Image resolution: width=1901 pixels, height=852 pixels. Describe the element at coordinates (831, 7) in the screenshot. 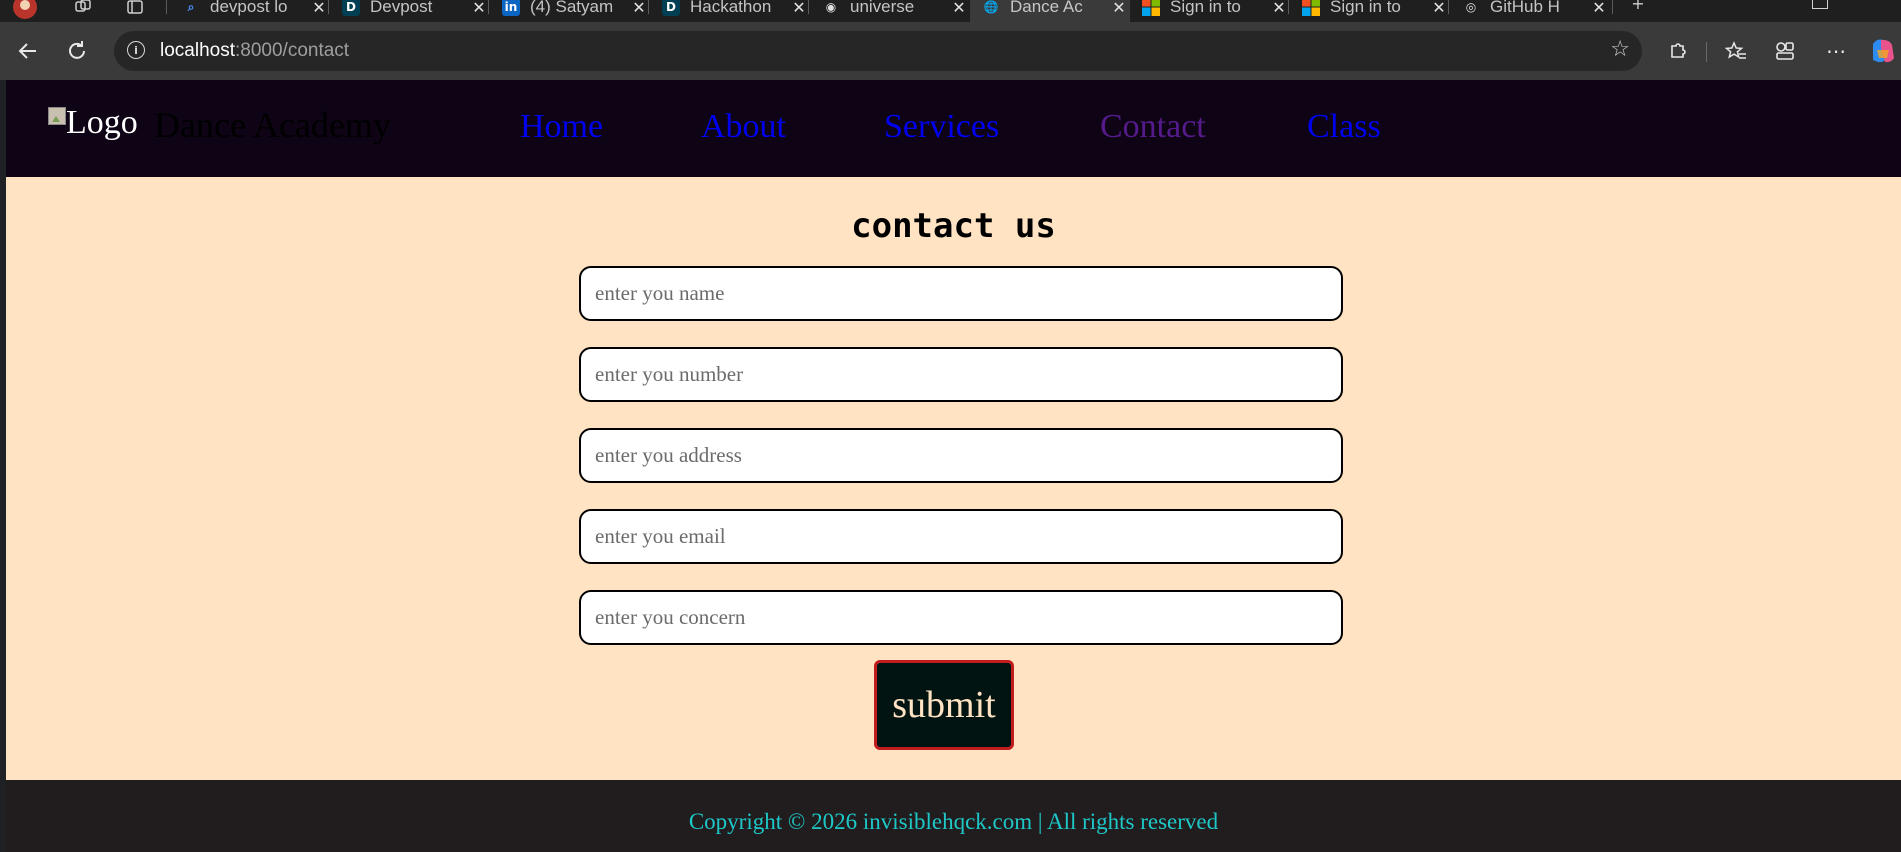

I see `github-icon: ◉` at that location.